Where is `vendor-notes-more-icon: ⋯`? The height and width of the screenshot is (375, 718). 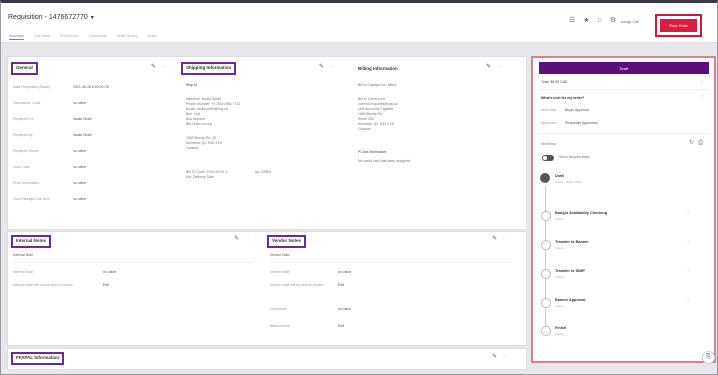
vendor-notes-more-icon: ⋯ is located at coordinates (505, 238).